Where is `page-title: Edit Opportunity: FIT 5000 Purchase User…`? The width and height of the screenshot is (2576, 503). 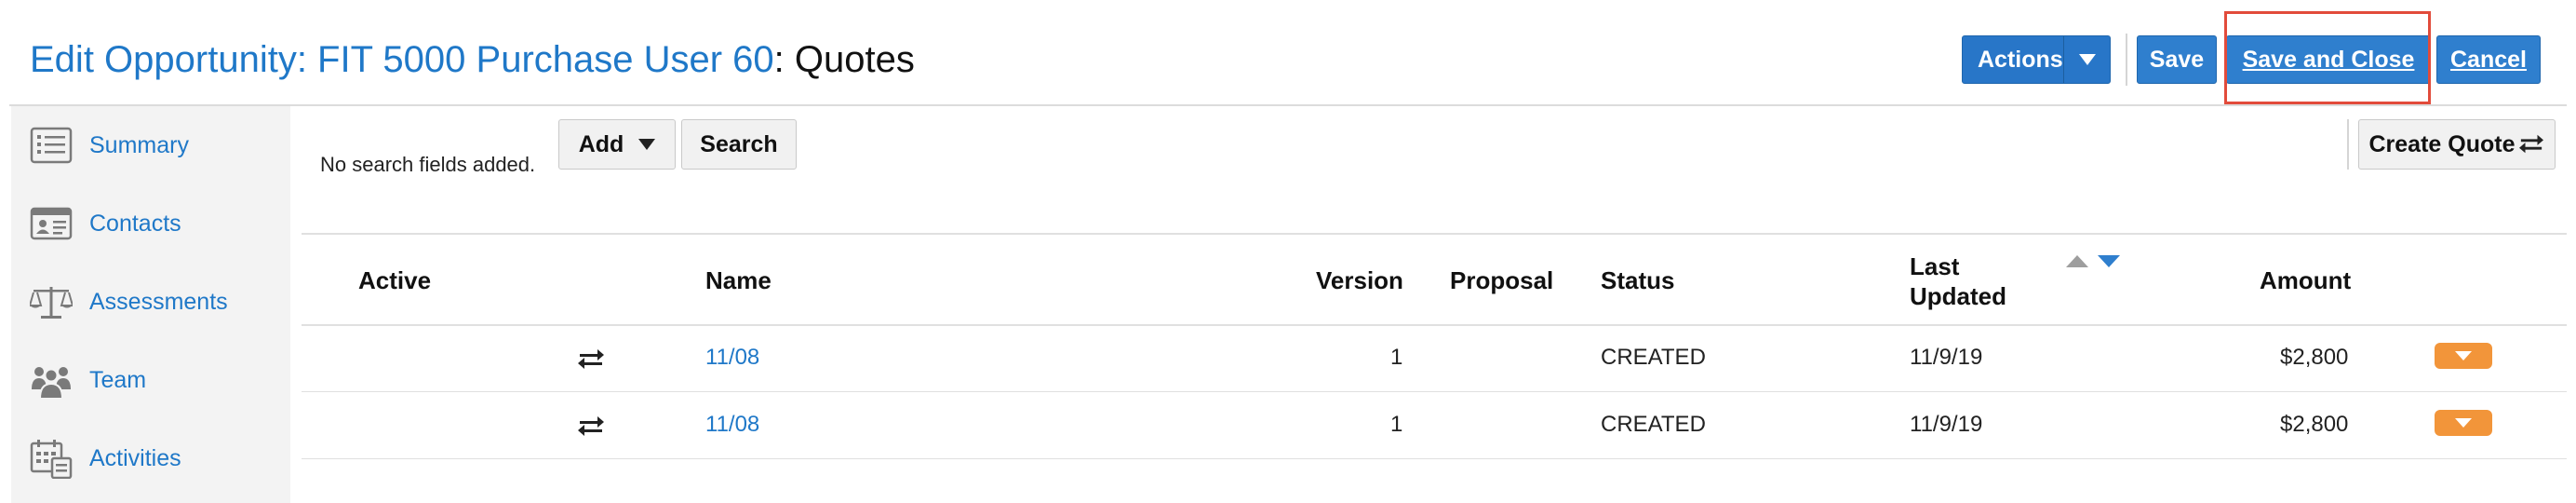 page-title: Edit Opportunity: FIT 5000 Purchase User… is located at coordinates (472, 60).